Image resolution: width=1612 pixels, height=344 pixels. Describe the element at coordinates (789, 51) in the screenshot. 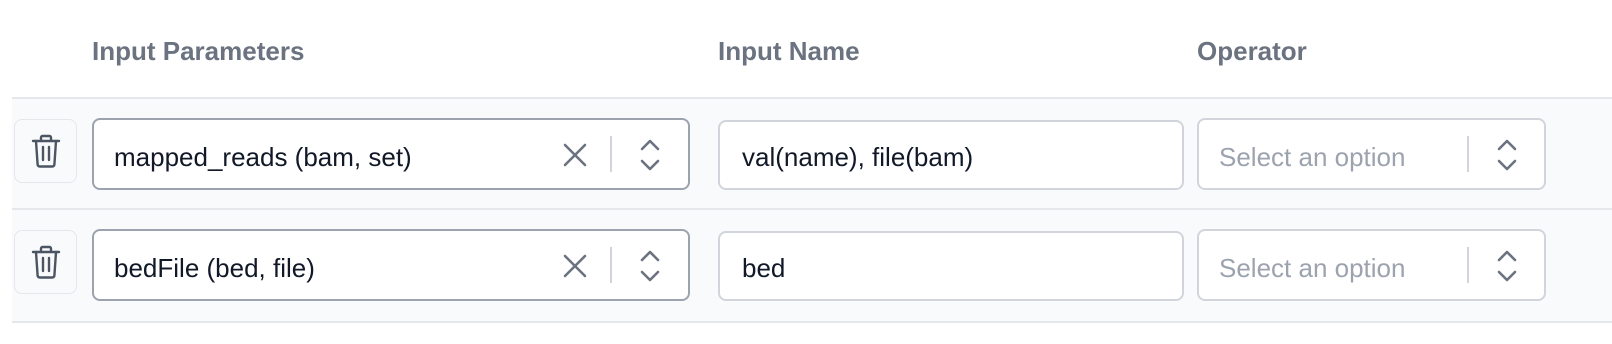

I see `header-input-name: Input Name` at that location.